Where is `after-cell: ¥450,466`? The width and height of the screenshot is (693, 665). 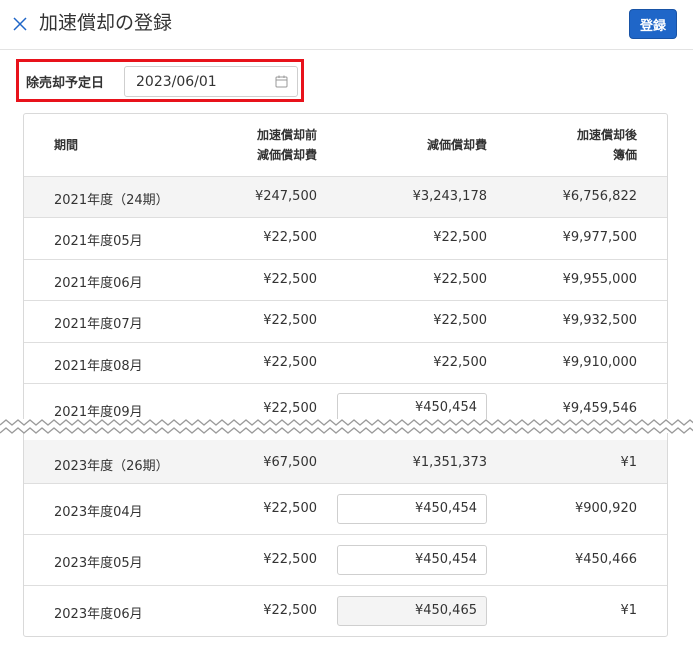 after-cell: ¥450,466 is located at coordinates (605, 559).